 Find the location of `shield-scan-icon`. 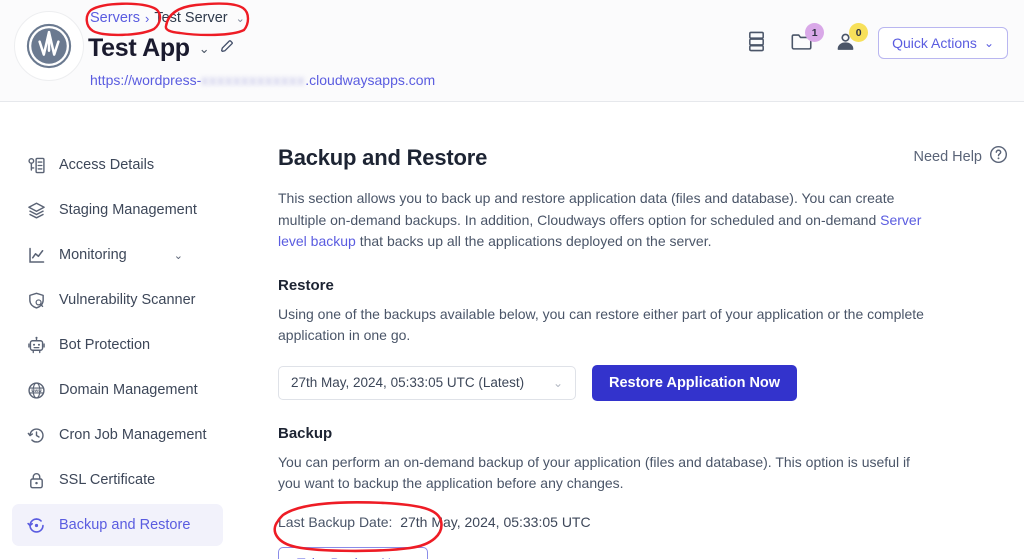

shield-scan-icon is located at coordinates (36, 300).